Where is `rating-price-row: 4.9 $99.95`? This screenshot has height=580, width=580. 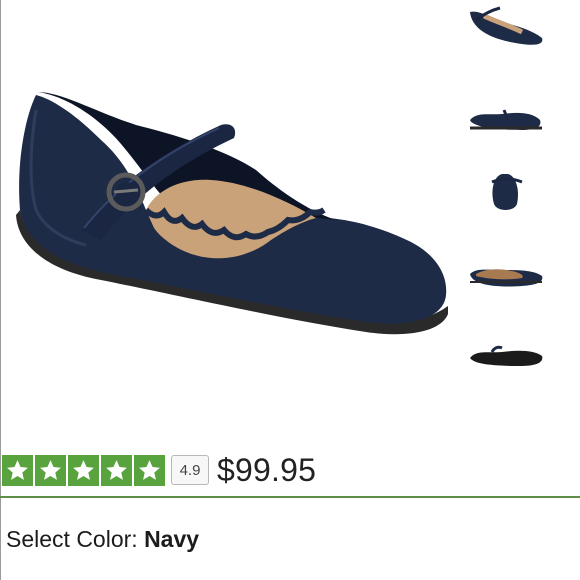 rating-price-row: 4.9 $99.95 is located at coordinates (159, 470).